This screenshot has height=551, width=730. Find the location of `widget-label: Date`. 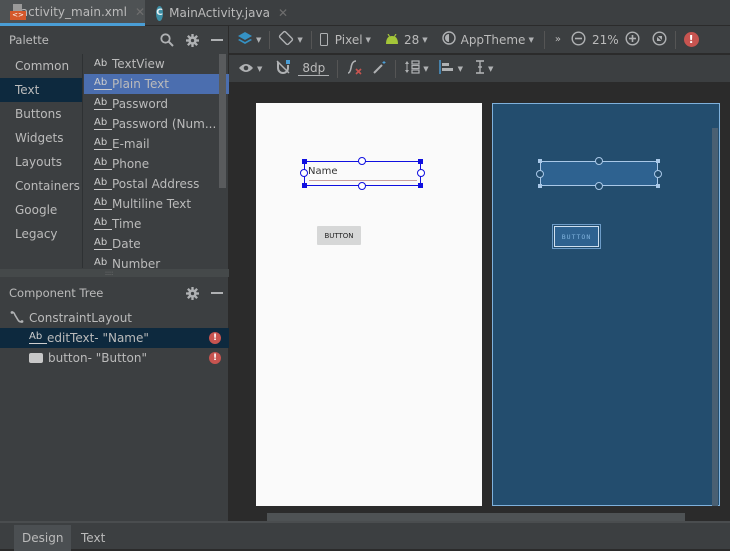

widget-label: Date is located at coordinates (126, 244).